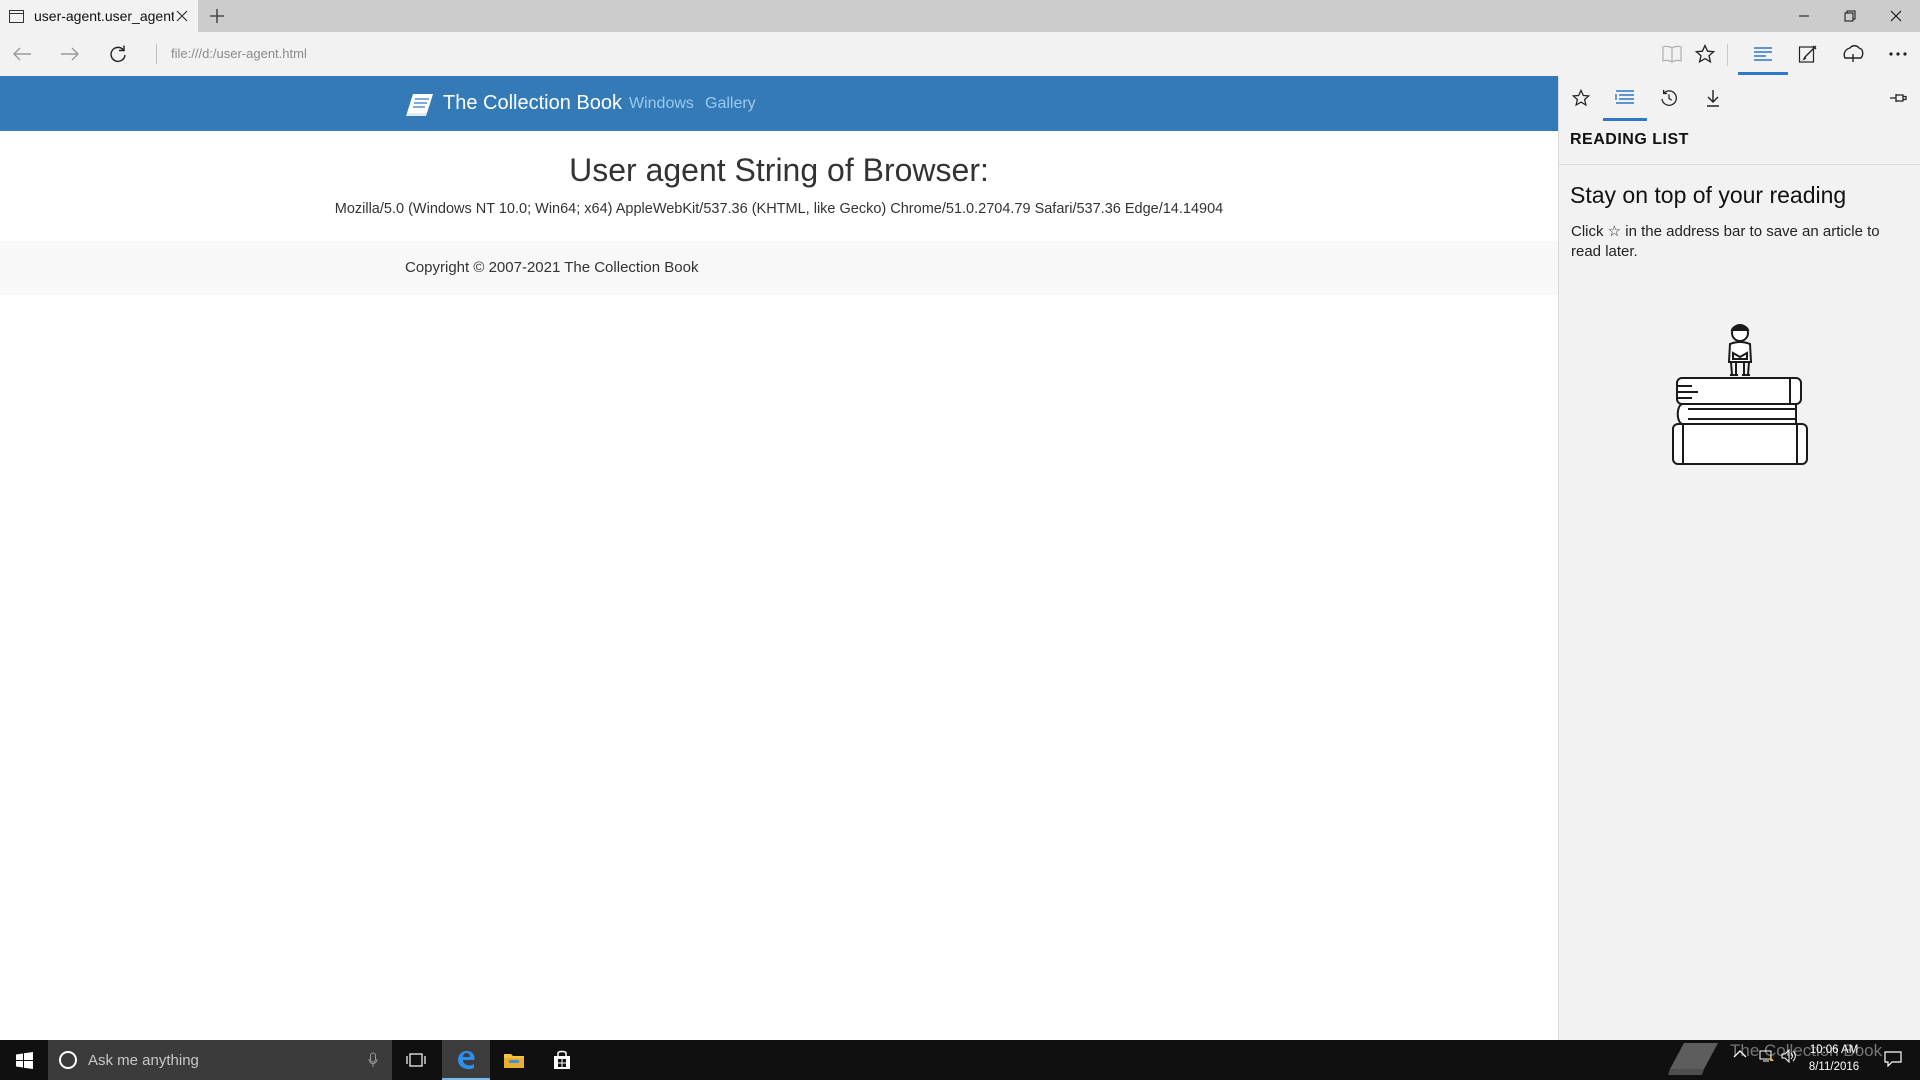 Image resolution: width=1920 pixels, height=1080 pixels. What do you see at coordinates (1763, 73) in the screenshot?
I see `hub-active-indicator` at bounding box center [1763, 73].